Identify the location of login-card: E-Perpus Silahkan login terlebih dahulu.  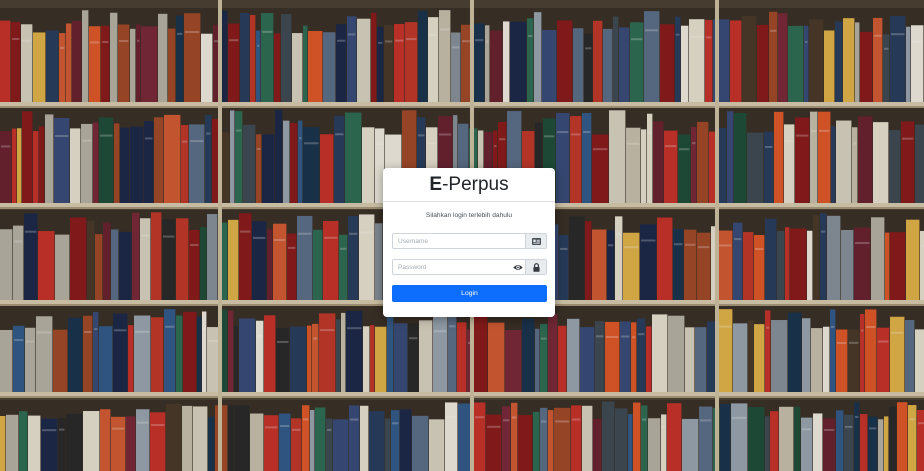
(469, 242).